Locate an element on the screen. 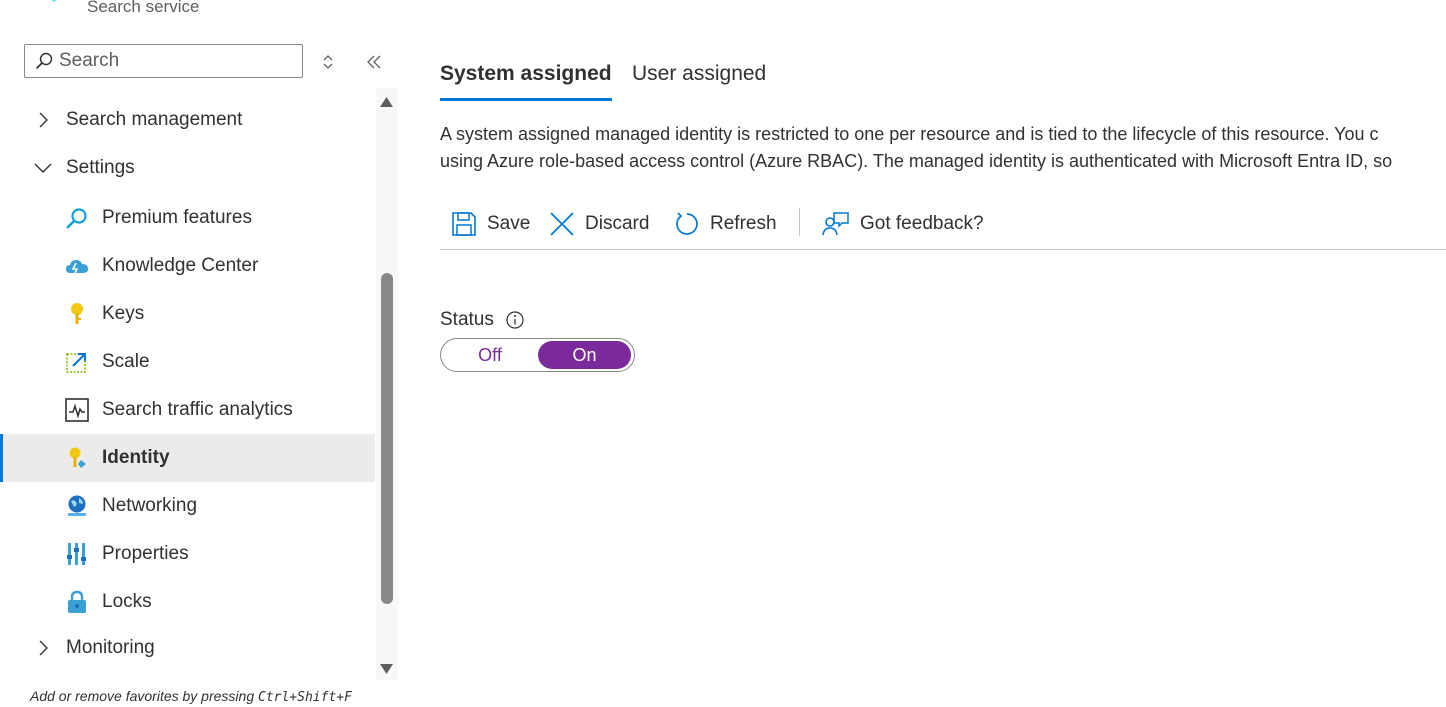 The height and width of the screenshot is (707, 1446). status-toggle: Off On is located at coordinates (537, 355).